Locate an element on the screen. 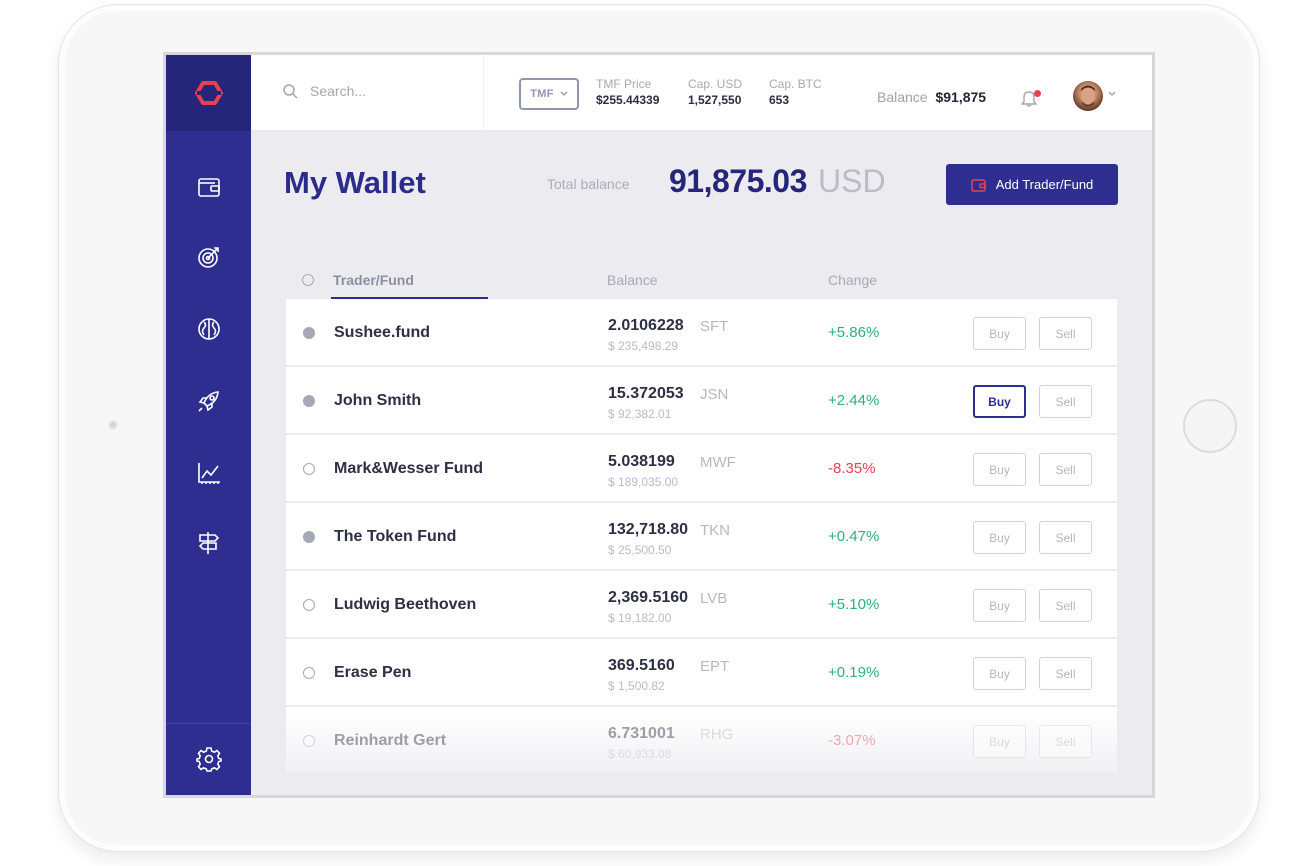 The height and width of the screenshot is (866, 1298). home-button is located at coordinates (1210, 426).